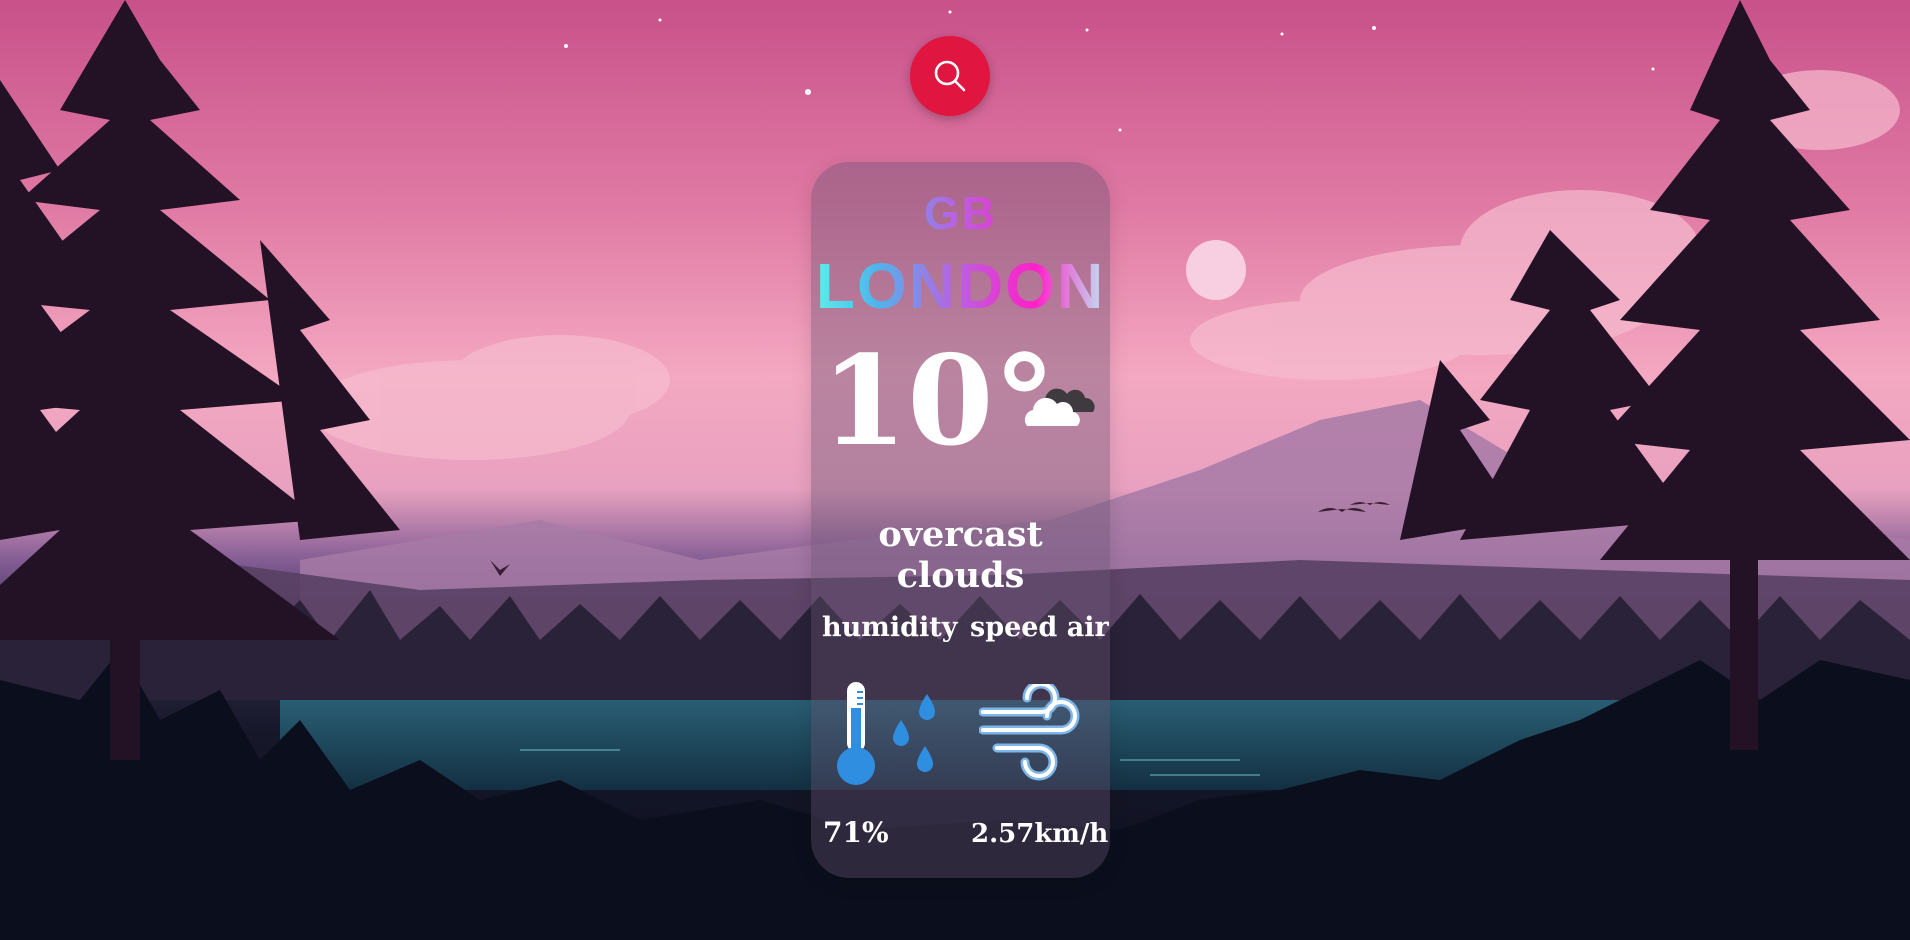 The height and width of the screenshot is (940, 1910). What do you see at coordinates (960, 555) in the screenshot?
I see `weather-description: overcast clouds` at bounding box center [960, 555].